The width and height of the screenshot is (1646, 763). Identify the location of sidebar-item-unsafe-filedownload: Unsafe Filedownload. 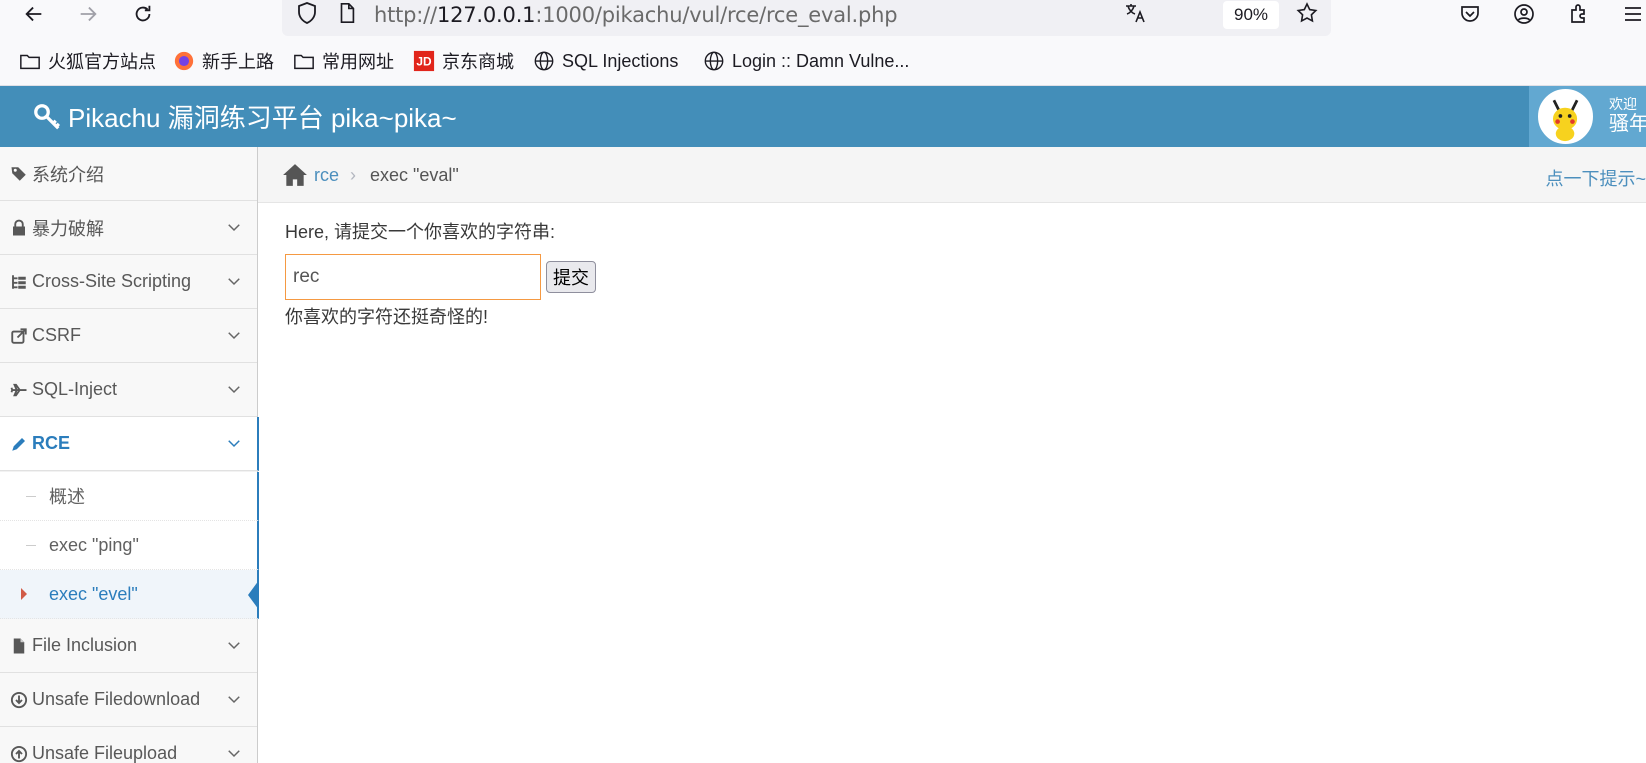
(128, 700).